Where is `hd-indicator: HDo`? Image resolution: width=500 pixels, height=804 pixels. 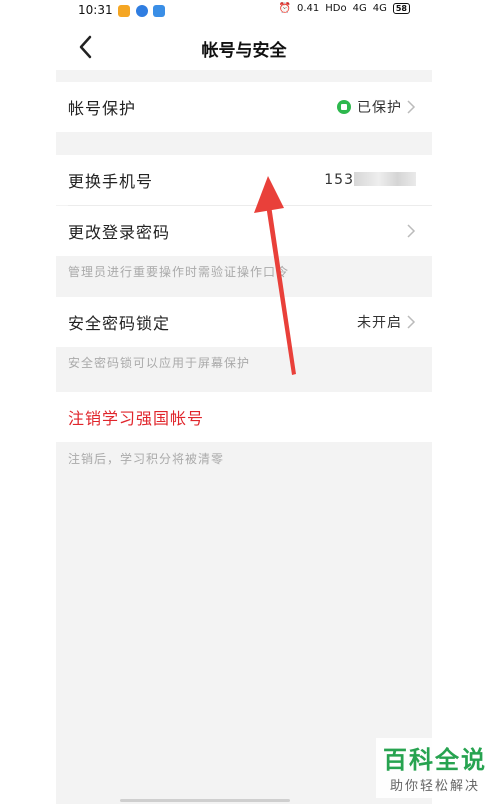 hd-indicator: HDo is located at coordinates (336, 8).